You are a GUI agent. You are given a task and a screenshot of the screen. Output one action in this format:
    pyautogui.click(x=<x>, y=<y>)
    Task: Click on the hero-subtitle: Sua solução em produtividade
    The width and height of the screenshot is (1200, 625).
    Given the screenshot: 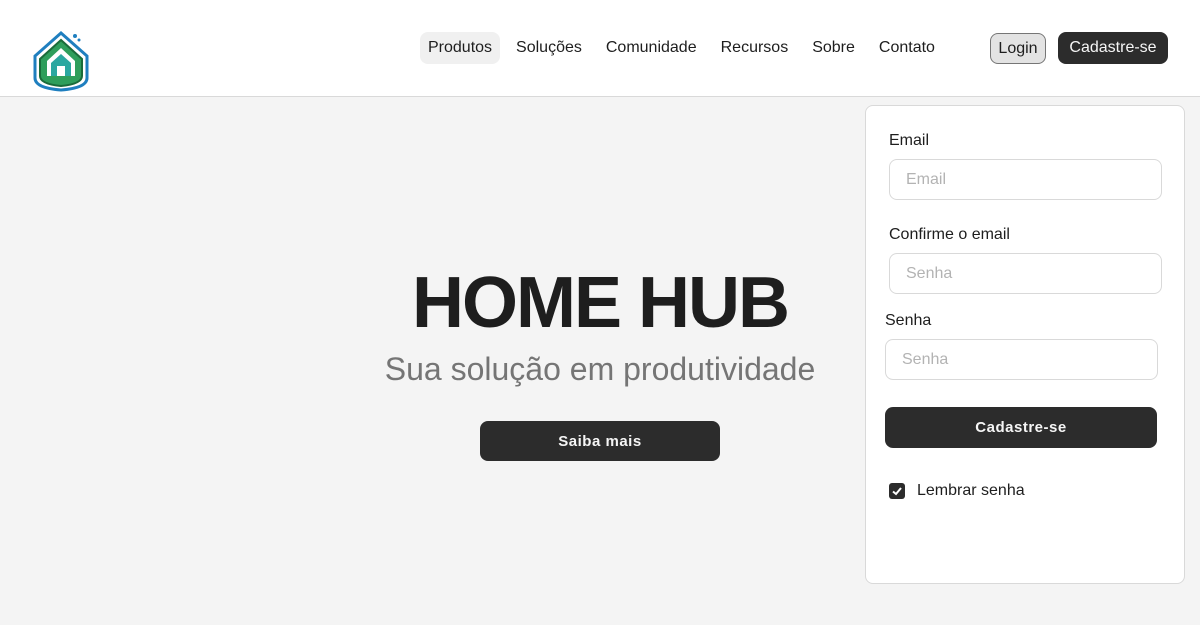 What is the action you would take?
    pyautogui.click(x=600, y=369)
    